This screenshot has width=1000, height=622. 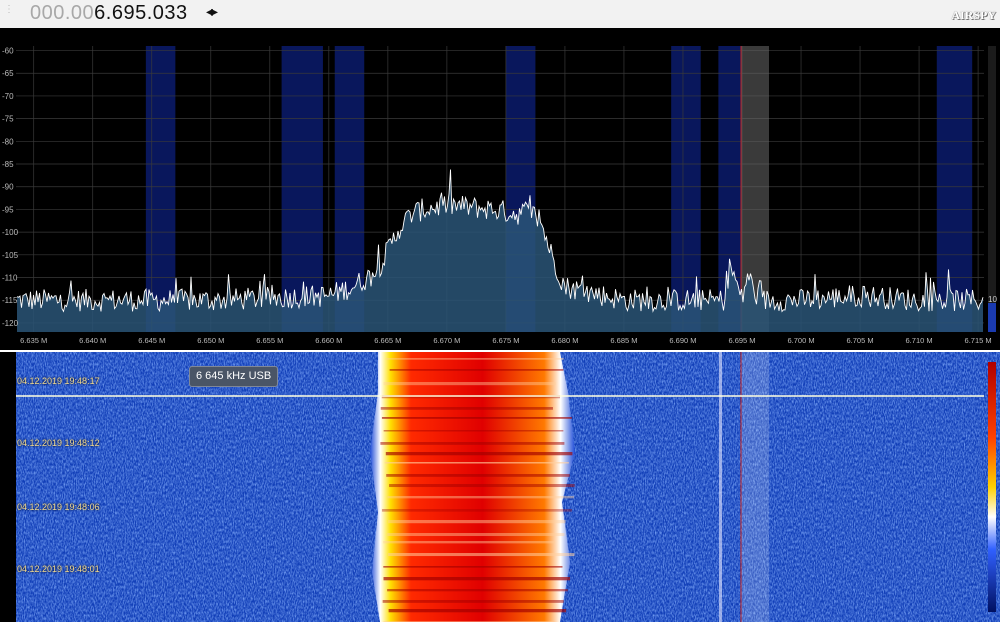 I want to click on tuning-arrows-icon: ◂▸, so click(x=212, y=11).